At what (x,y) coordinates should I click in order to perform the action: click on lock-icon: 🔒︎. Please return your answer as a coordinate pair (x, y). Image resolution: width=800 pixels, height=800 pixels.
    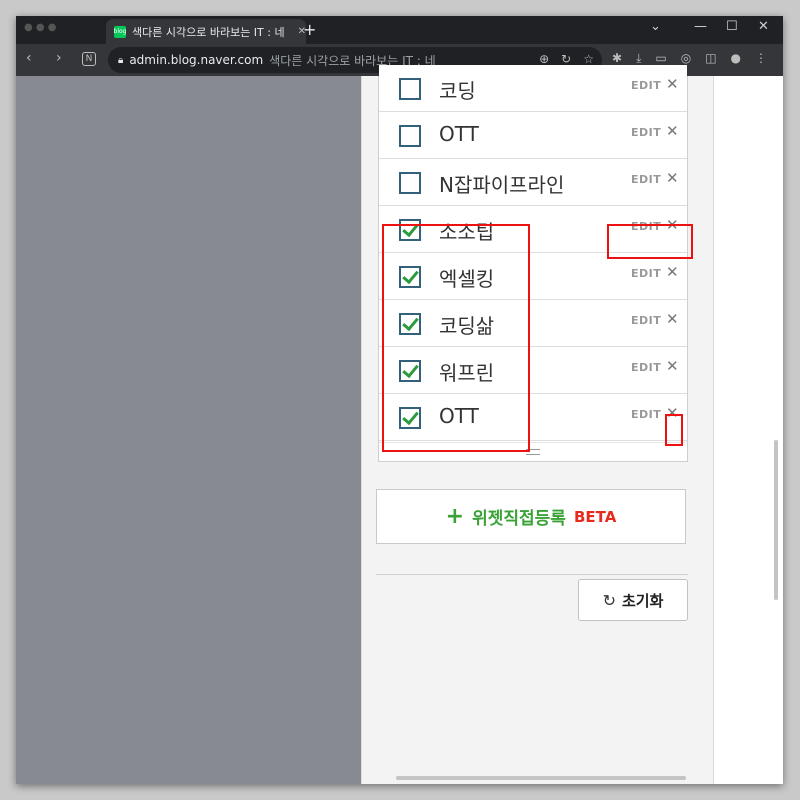
    Looking at the image, I should click on (120, 60).